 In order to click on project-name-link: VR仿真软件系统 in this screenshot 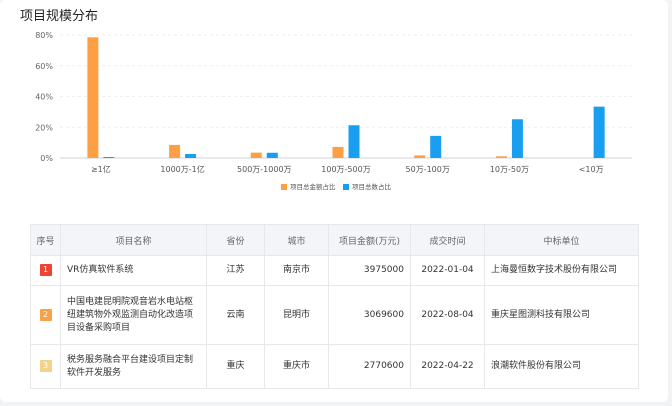, I will do `click(100, 270)`.